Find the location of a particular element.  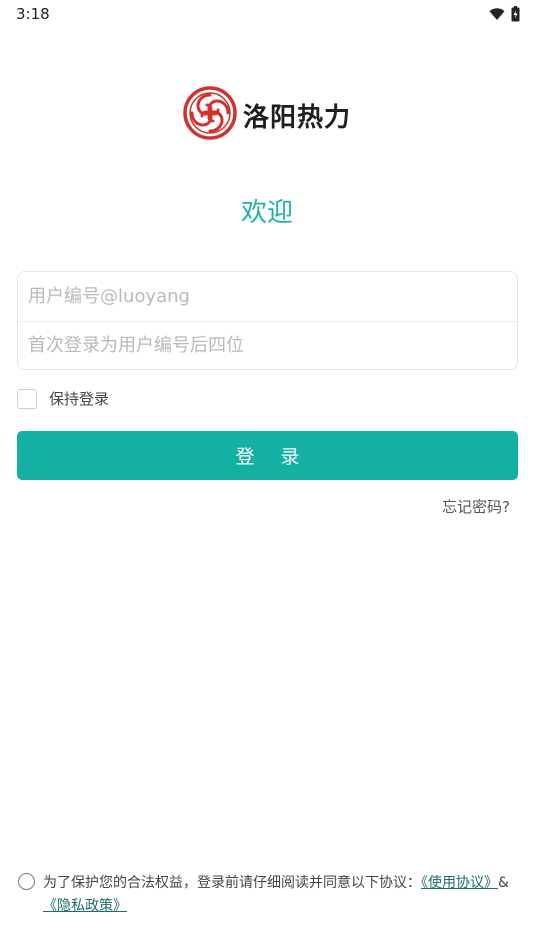

password-row is located at coordinates (267, 345).